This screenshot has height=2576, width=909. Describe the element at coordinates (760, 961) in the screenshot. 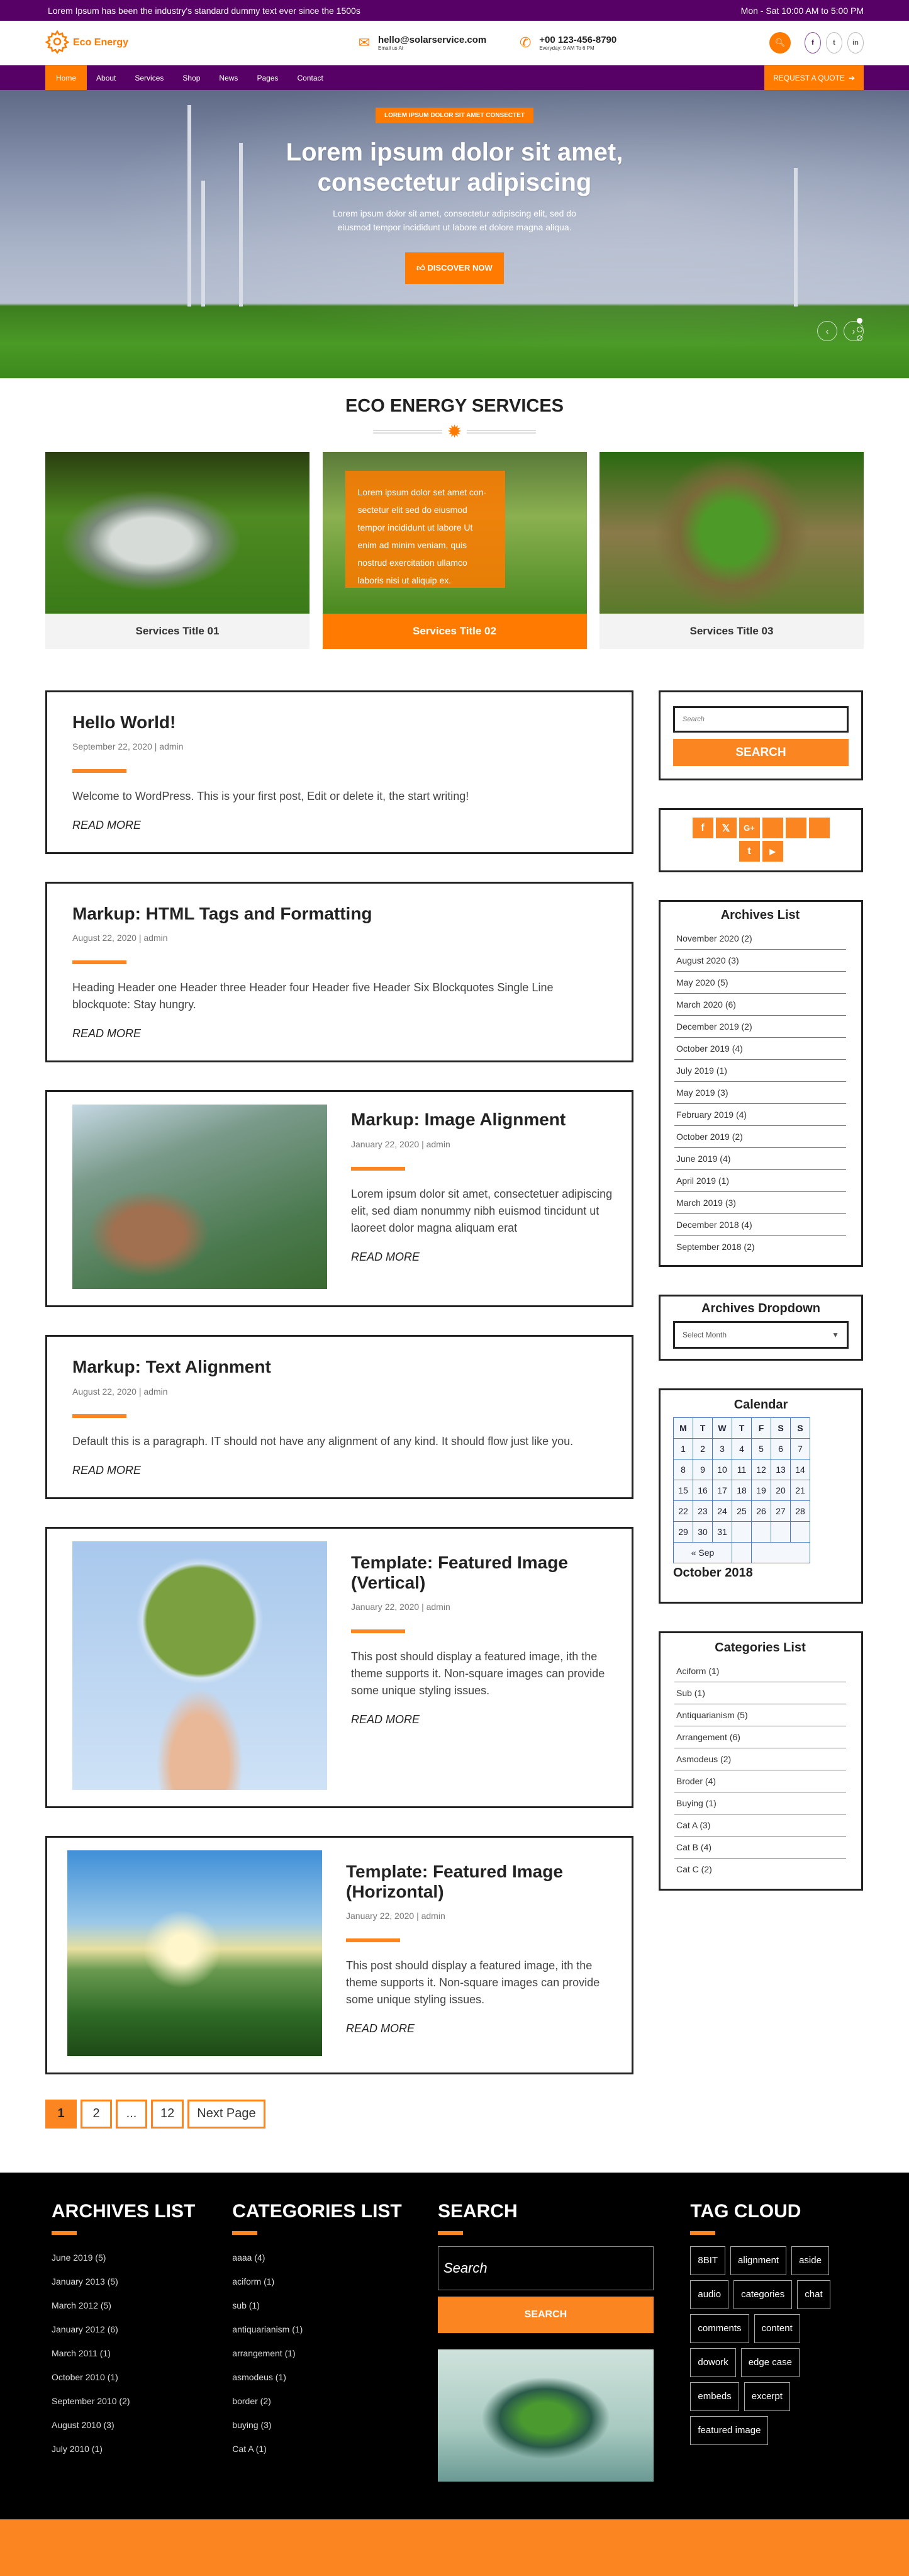

I see `archive-link: August 2020 (3)` at that location.